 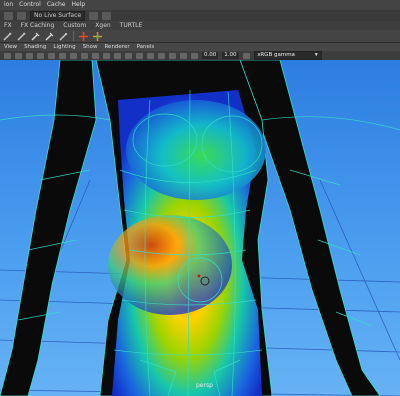 What do you see at coordinates (7, 55) in the screenshot?
I see `camera-icon` at bounding box center [7, 55].